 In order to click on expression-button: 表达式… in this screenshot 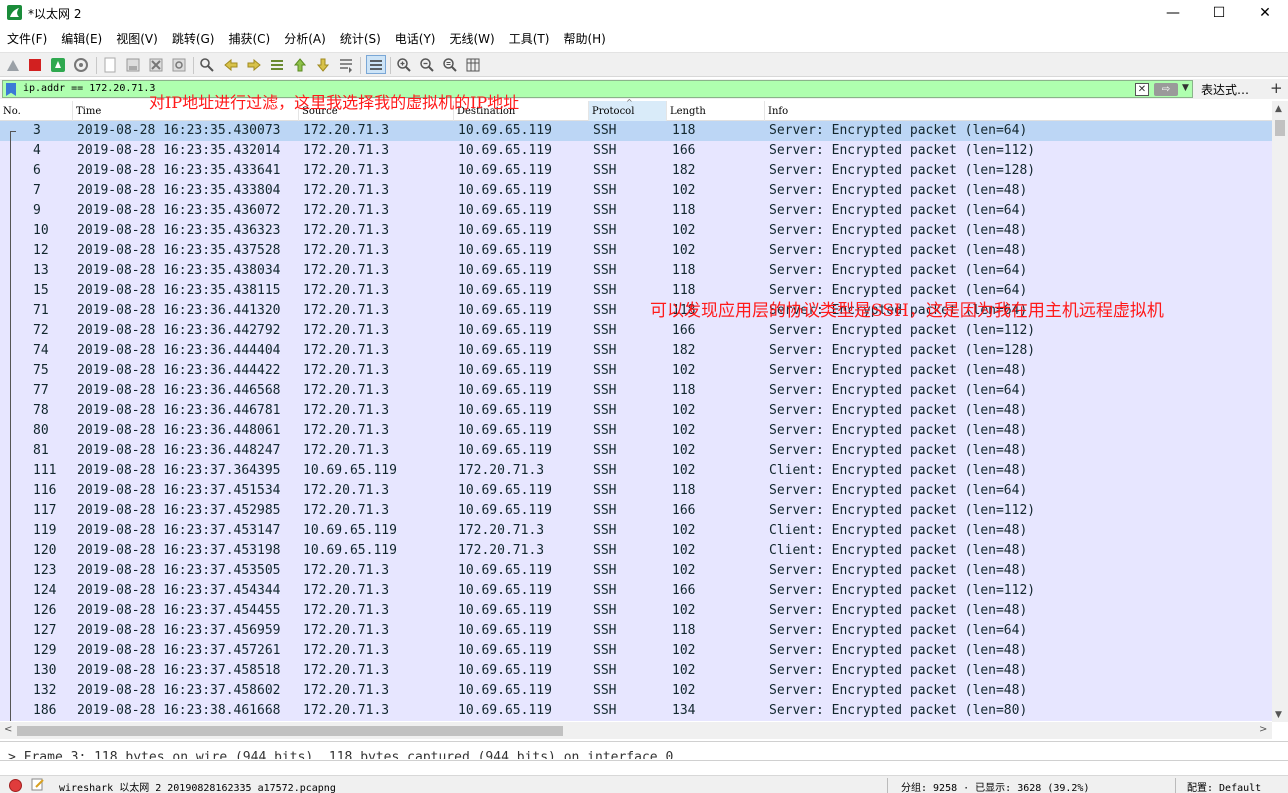, I will do `click(1225, 89)`.